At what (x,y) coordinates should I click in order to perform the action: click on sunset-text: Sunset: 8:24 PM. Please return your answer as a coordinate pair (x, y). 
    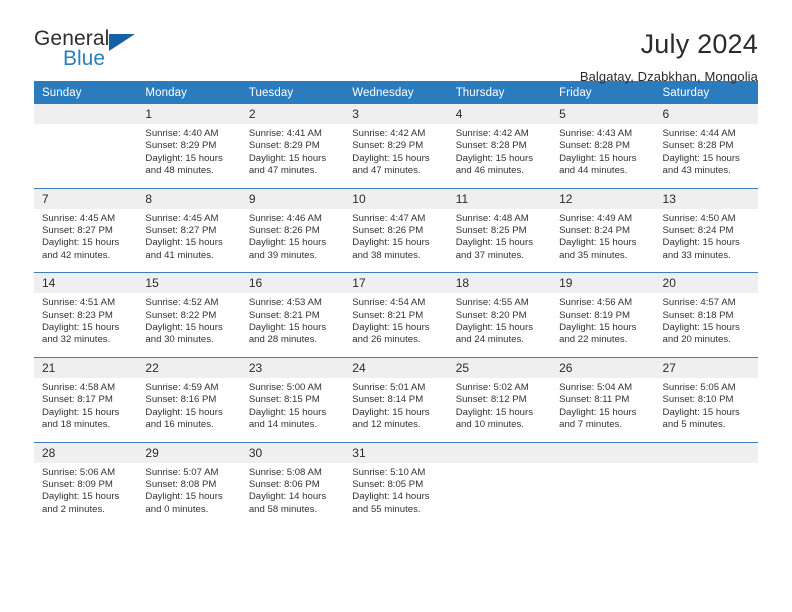
    Looking at the image, I should click on (595, 231).